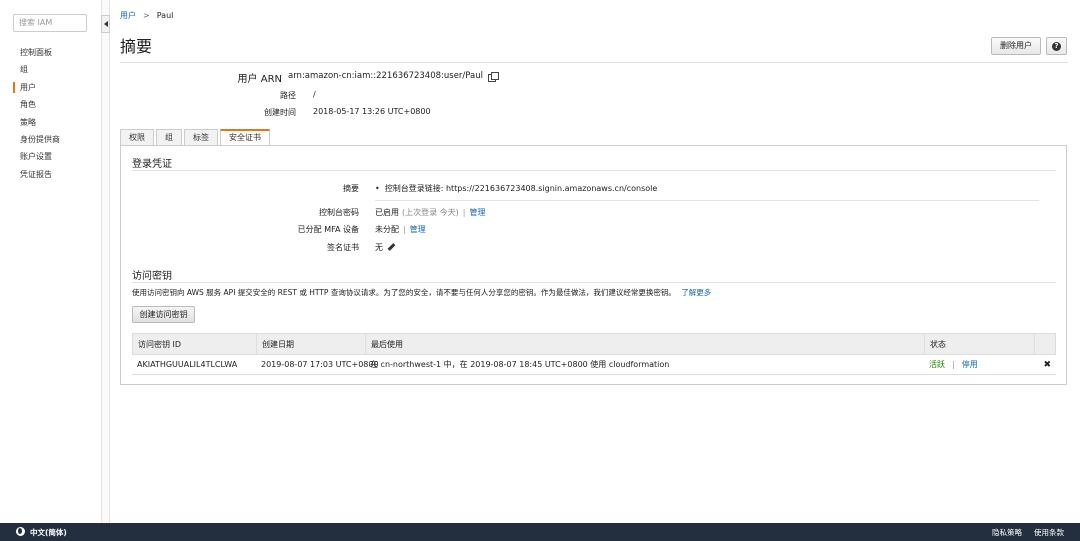 This screenshot has width=1080, height=541. Describe the element at coordinates (970, 364) in the screenshot. I see `deactivate-key-link: 停用` at that location.